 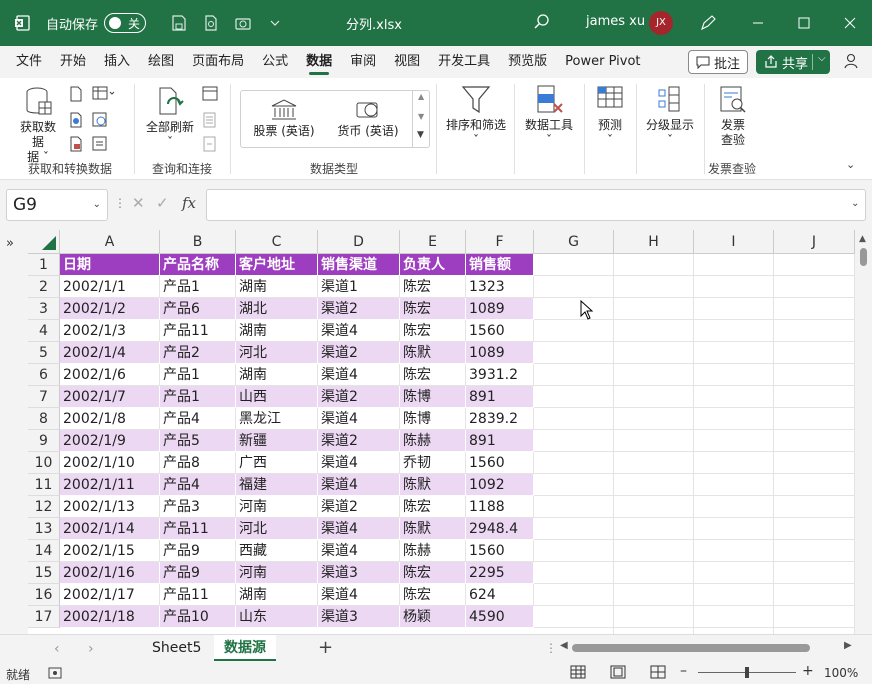 What do you see at coordinates (319, 62) in the screenshot?
I see `tab-data: 数据` at bounding box center [319, 62].